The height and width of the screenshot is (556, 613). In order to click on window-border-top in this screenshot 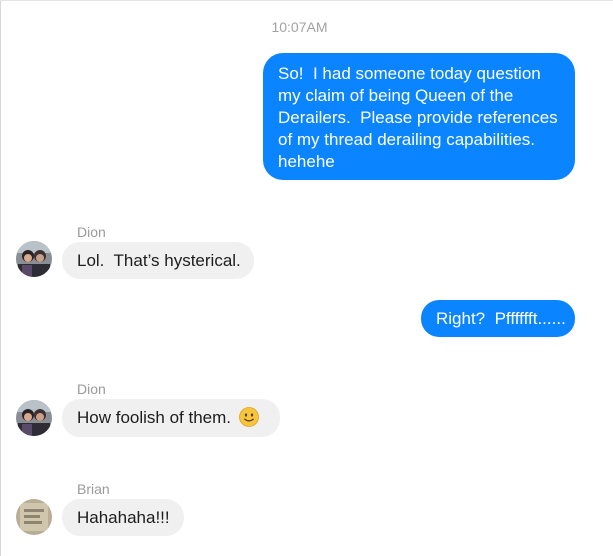, I will do `click(306, 0)`.